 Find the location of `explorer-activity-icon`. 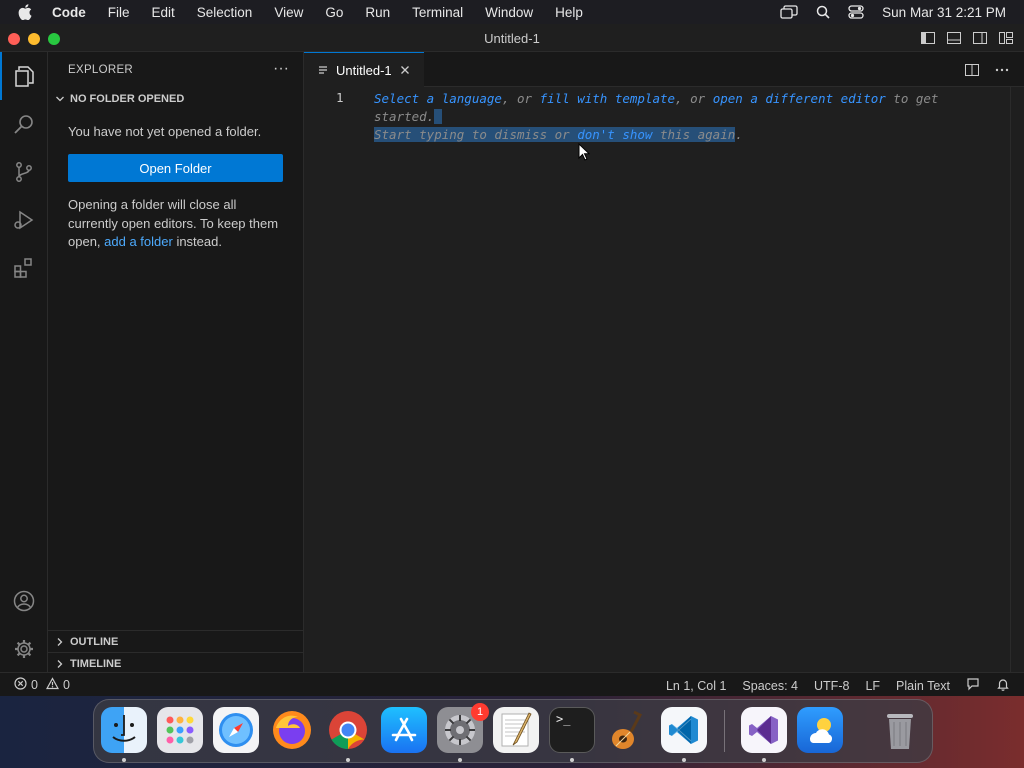

explorer-activity-icon is located at coordinates (24, 76).